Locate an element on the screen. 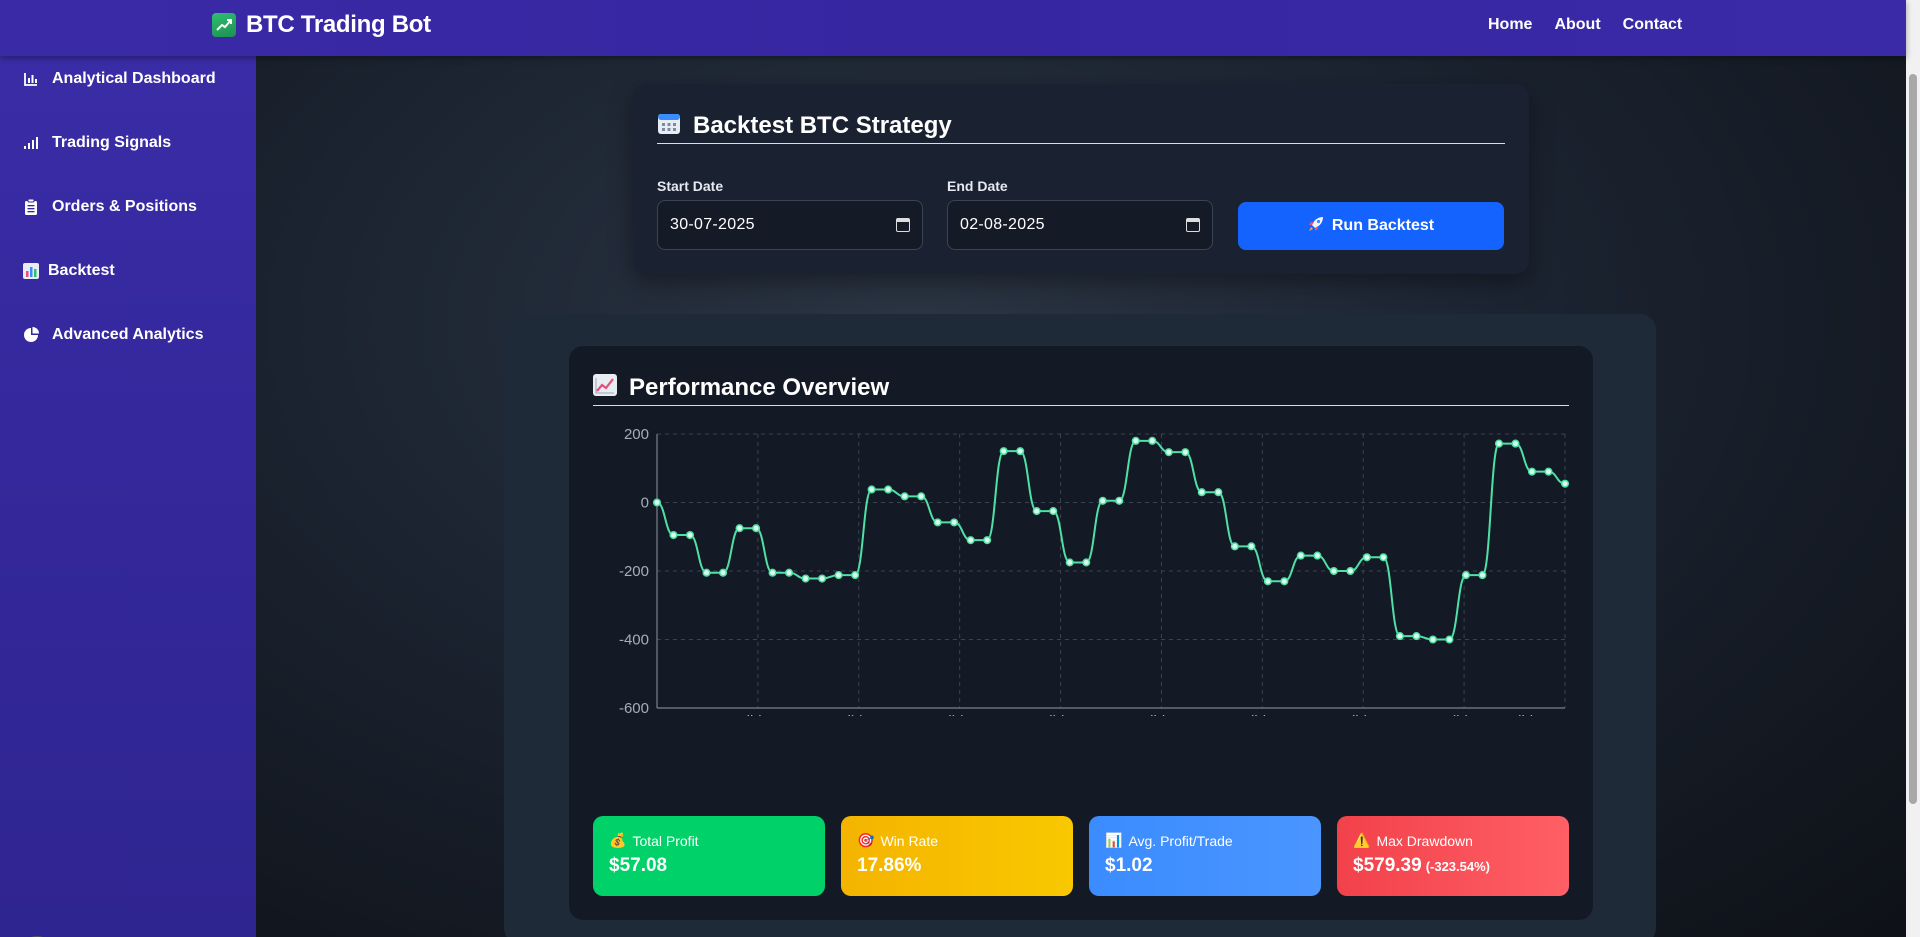 The width and height of the screenshot is (1920, 937). chart-increasing-icon is located at coordinates (605, 387).